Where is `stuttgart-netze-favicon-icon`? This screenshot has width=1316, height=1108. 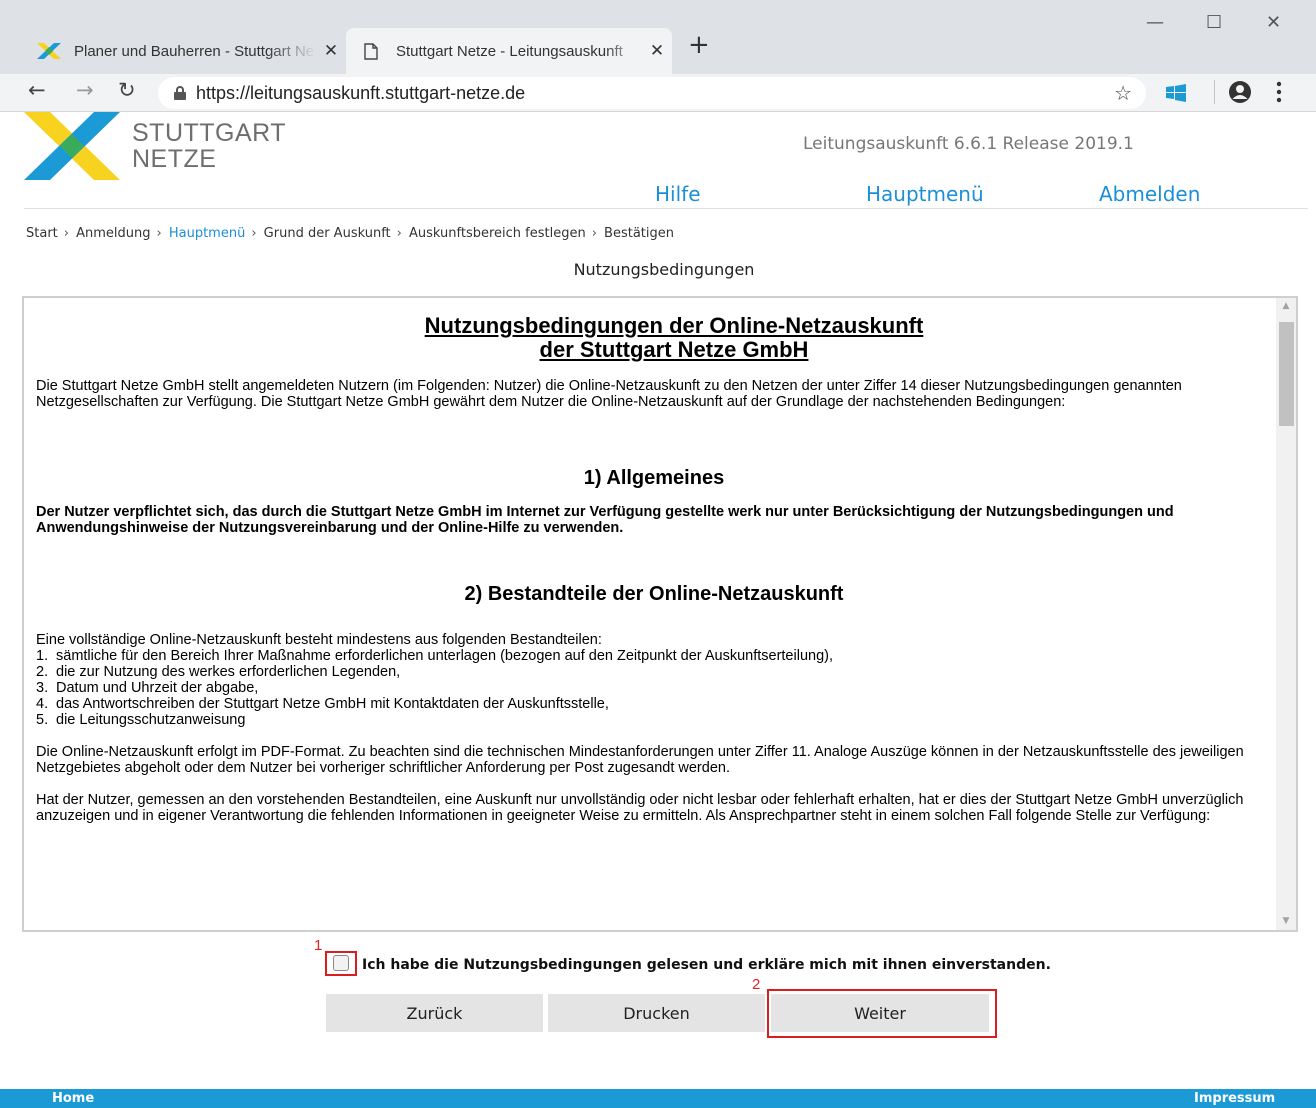
stuttgart-netze-favicon-icon is located at coordinates (49, 51).